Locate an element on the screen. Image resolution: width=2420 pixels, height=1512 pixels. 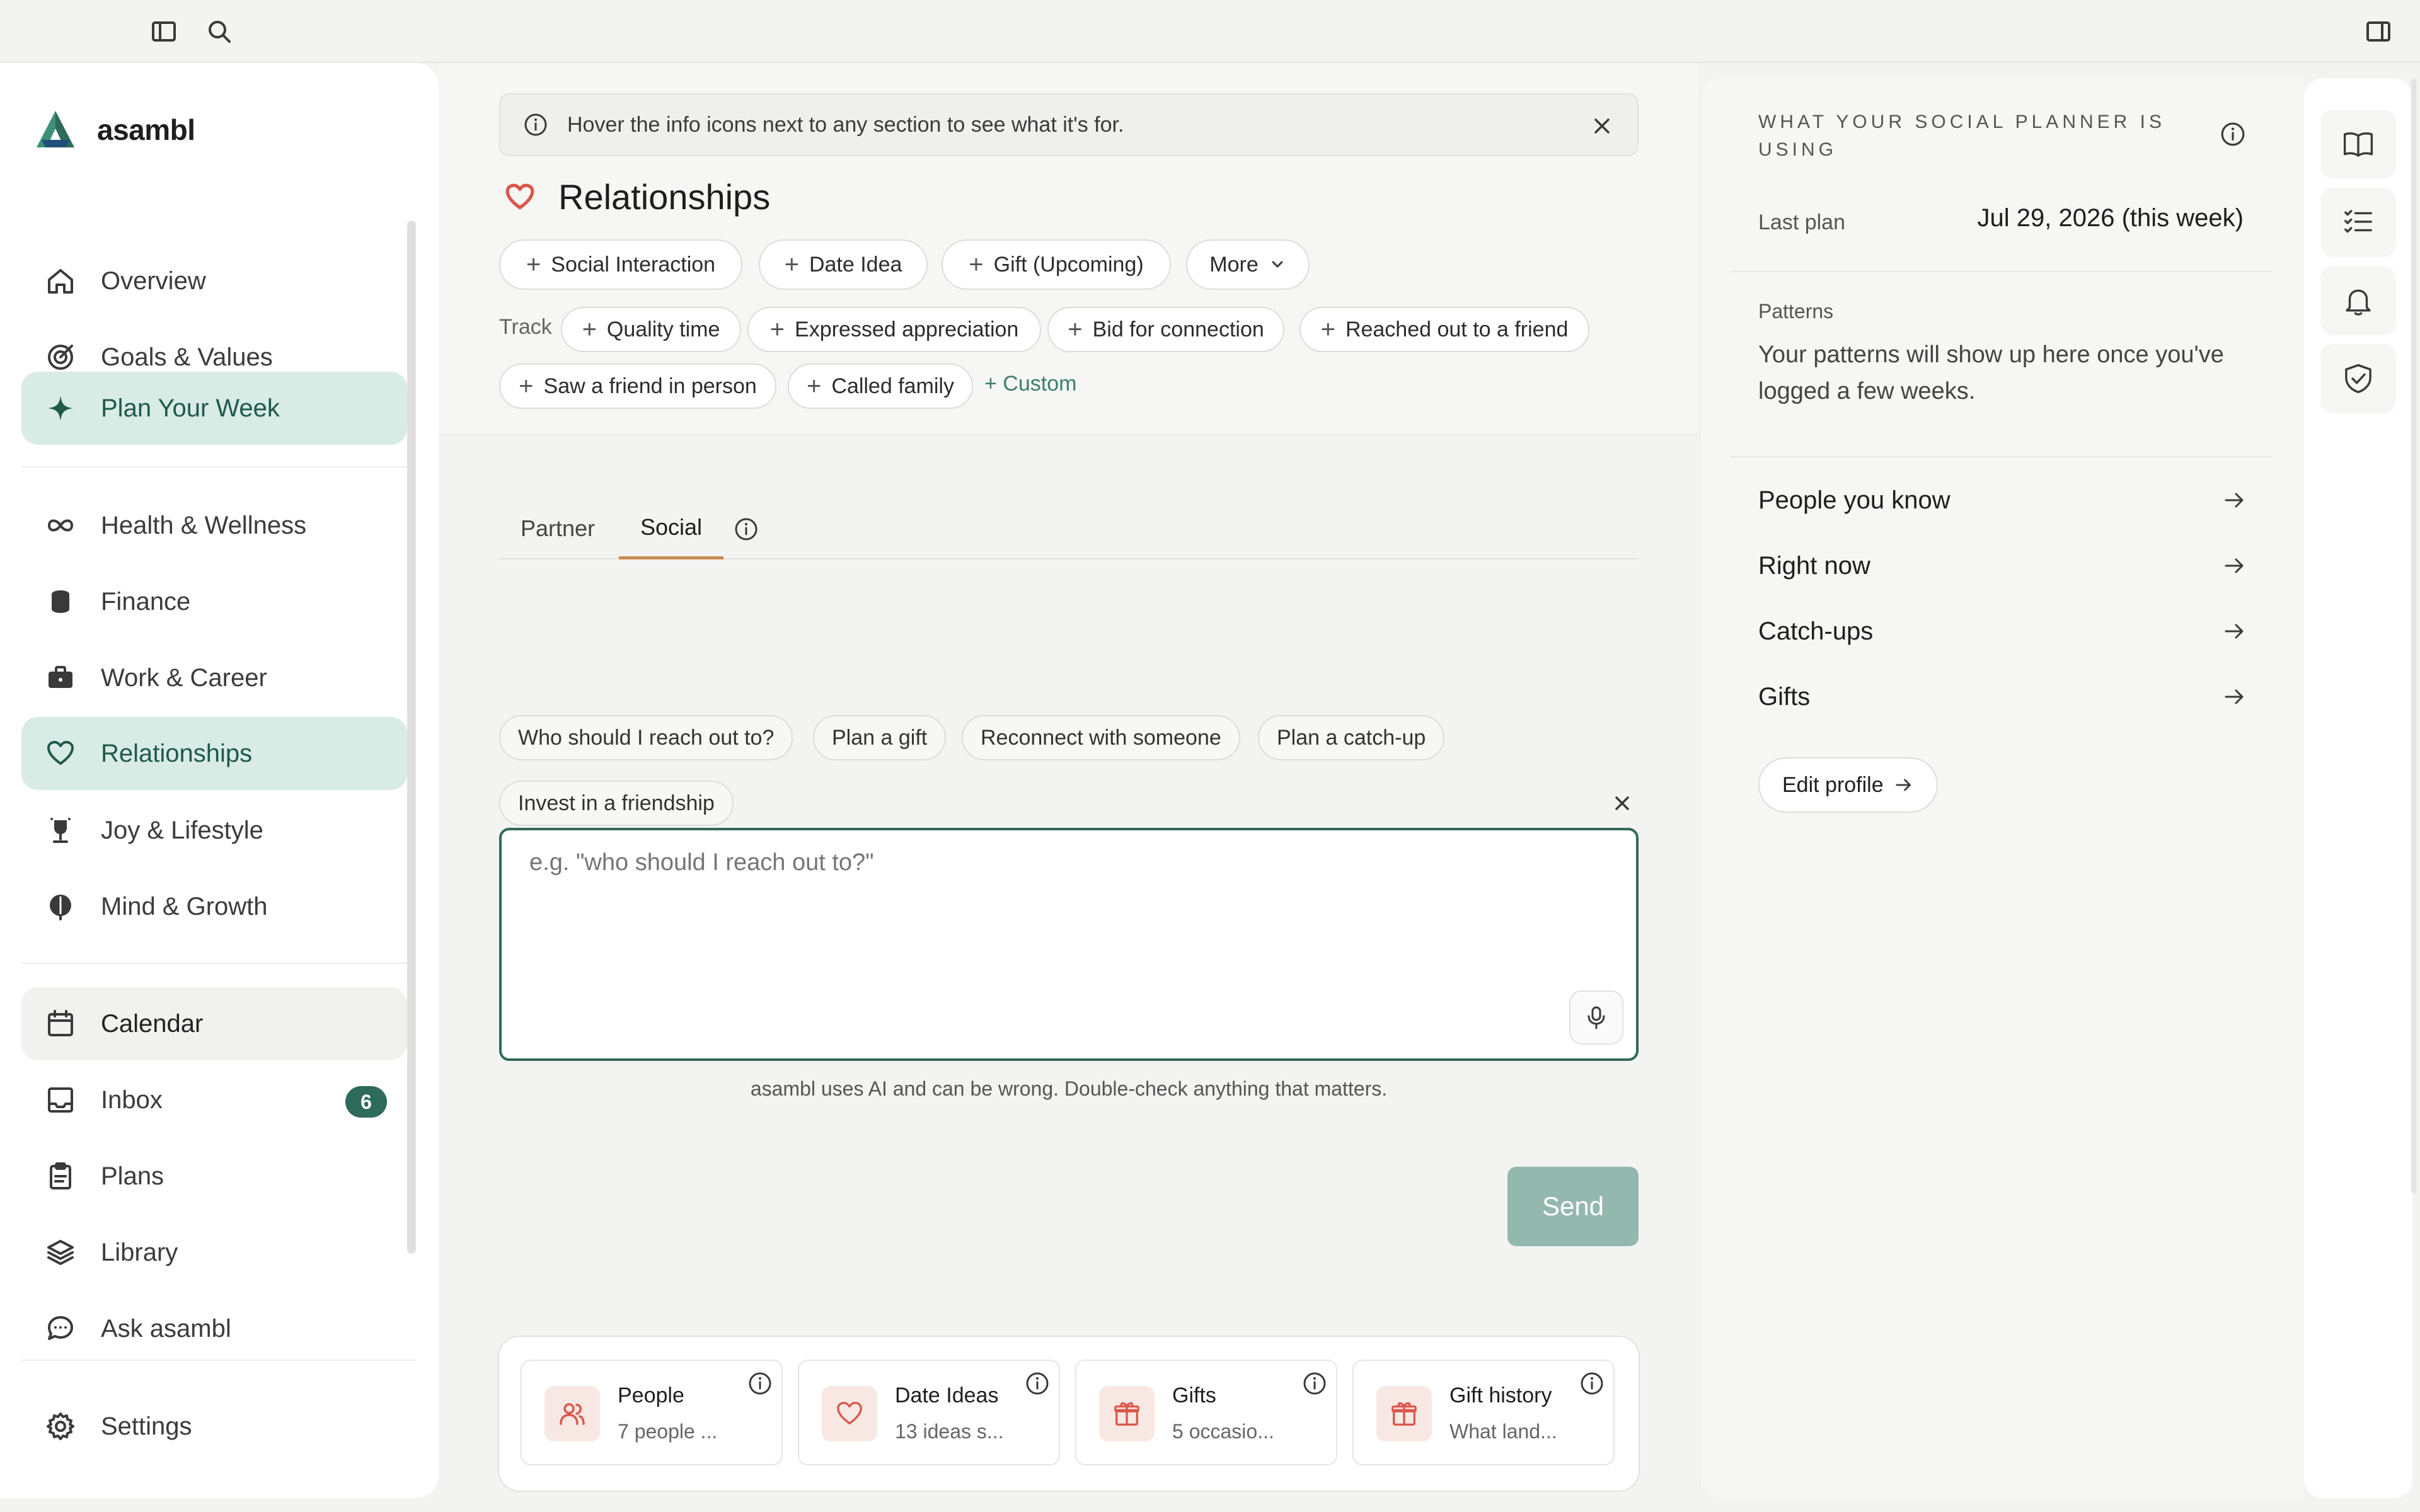
send-button: Send is located at coordinates (1573, 1206).